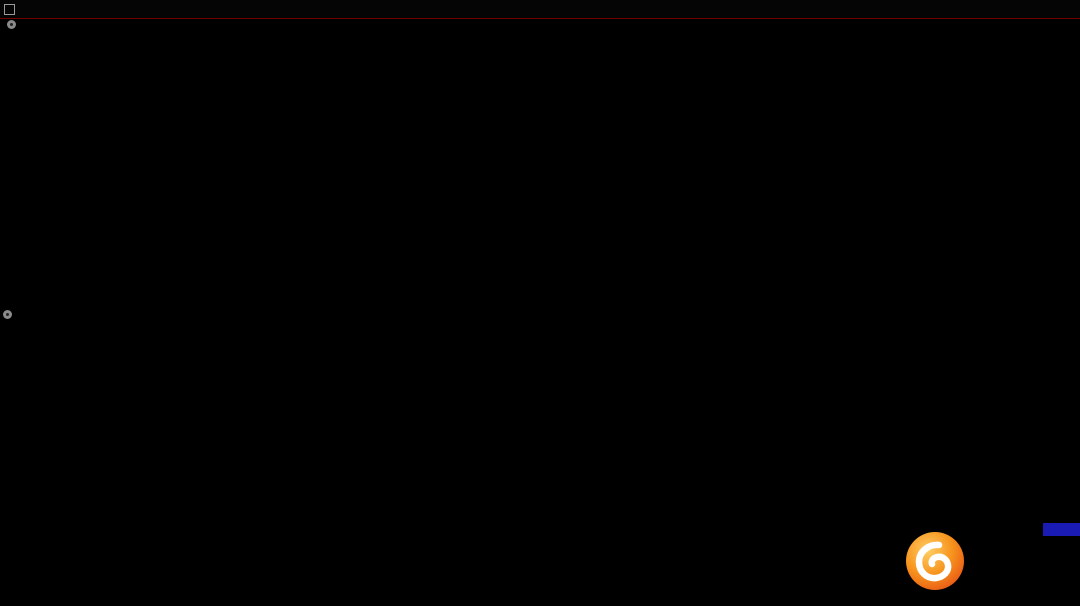 The width and height of the screenshot is (1080, 606). I want to click on macd-header, so click(19, 314).